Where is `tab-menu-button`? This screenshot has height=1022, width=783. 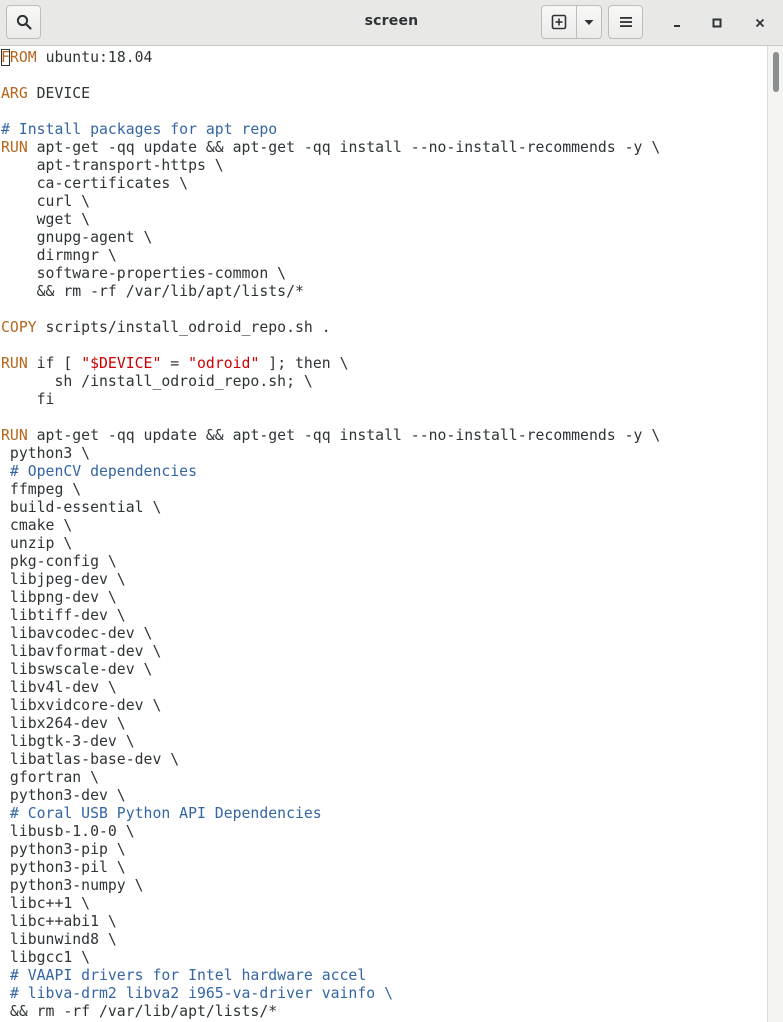 tab-menu-button is located at coordinates (589, 22).